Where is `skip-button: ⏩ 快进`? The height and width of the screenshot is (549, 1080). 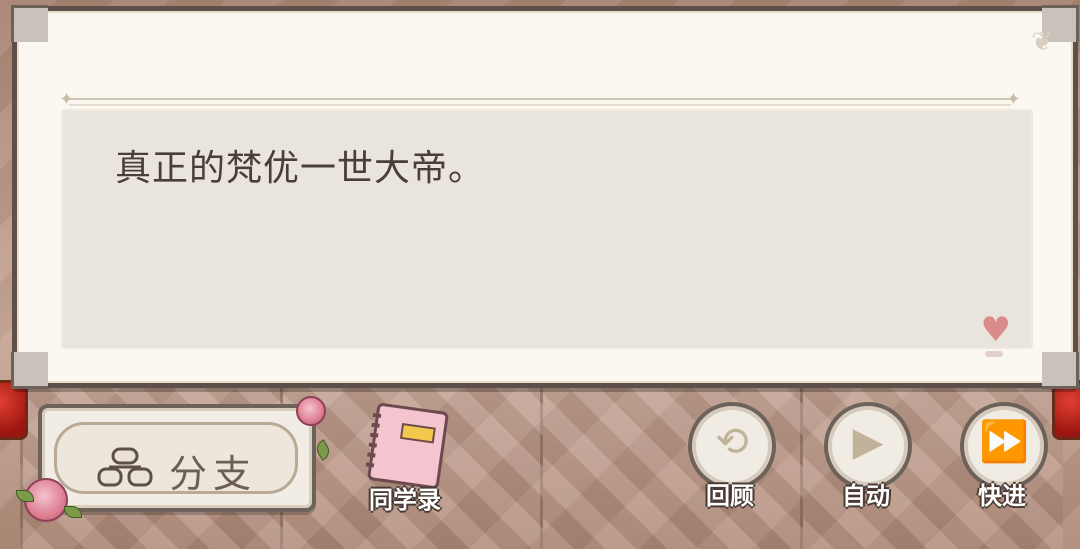
skip-button: ⏩ 快进 is located at coordinates (1002, 456).